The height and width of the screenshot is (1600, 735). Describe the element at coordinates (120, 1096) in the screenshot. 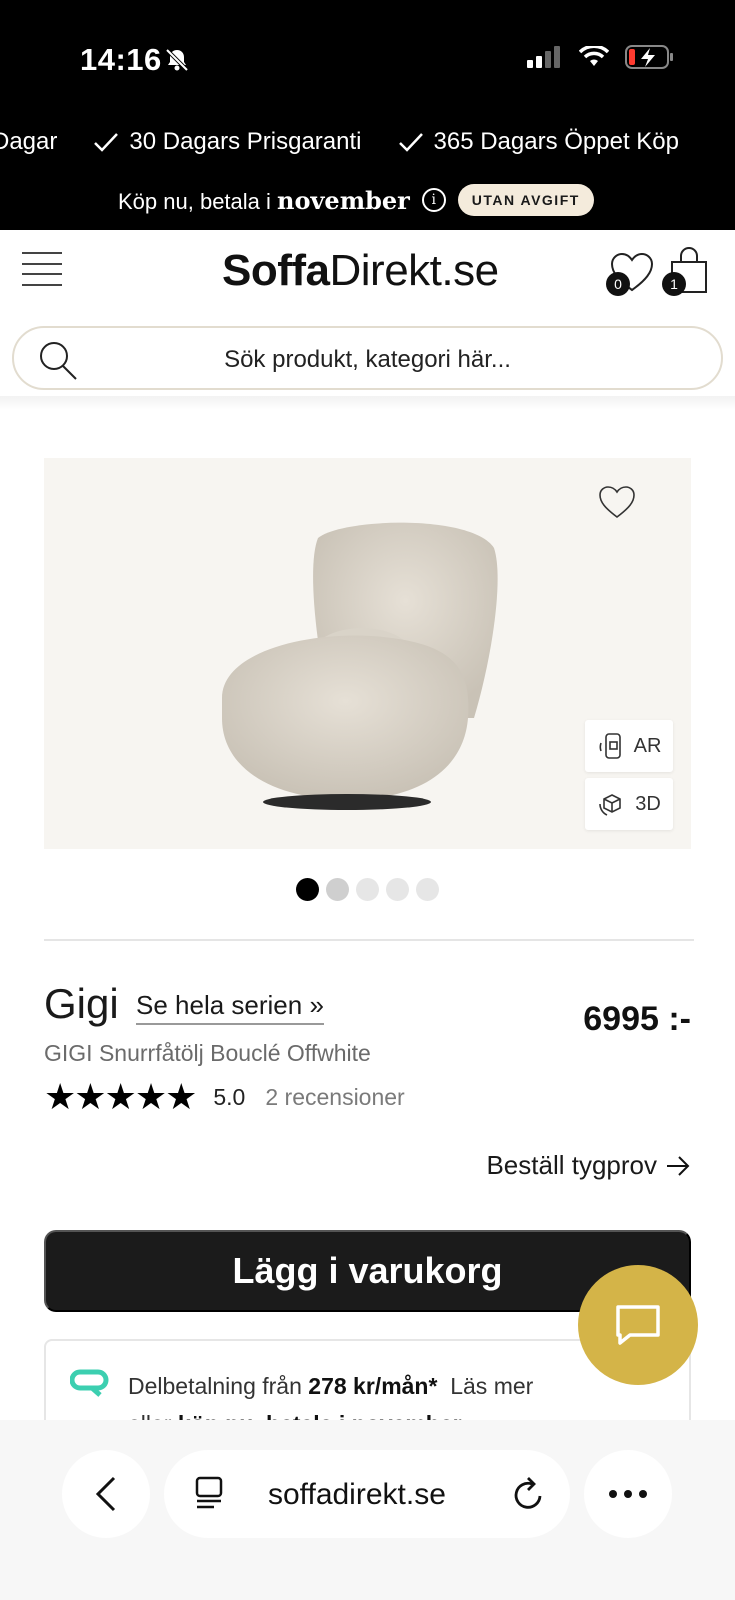

I see `star-rating-icon: ★★★★★` at that location.